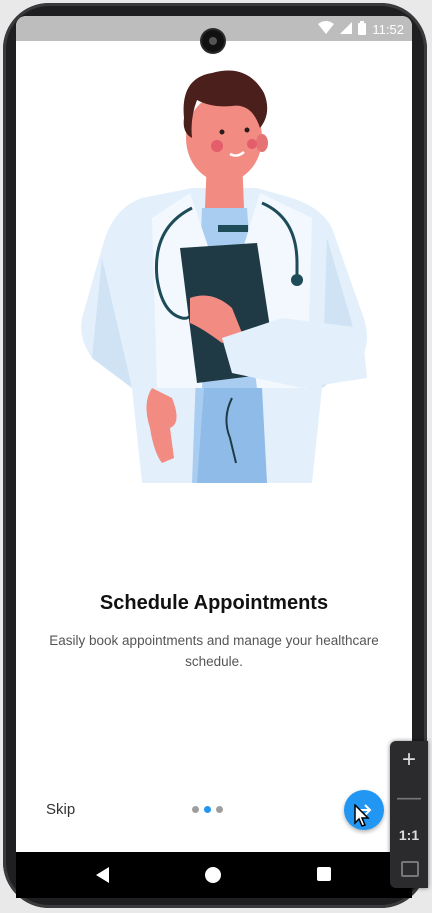  What do you see at coordinates (409, 798) in the screenshot?
I see `zoom-out-button: —` at bounding box center [409, 798].